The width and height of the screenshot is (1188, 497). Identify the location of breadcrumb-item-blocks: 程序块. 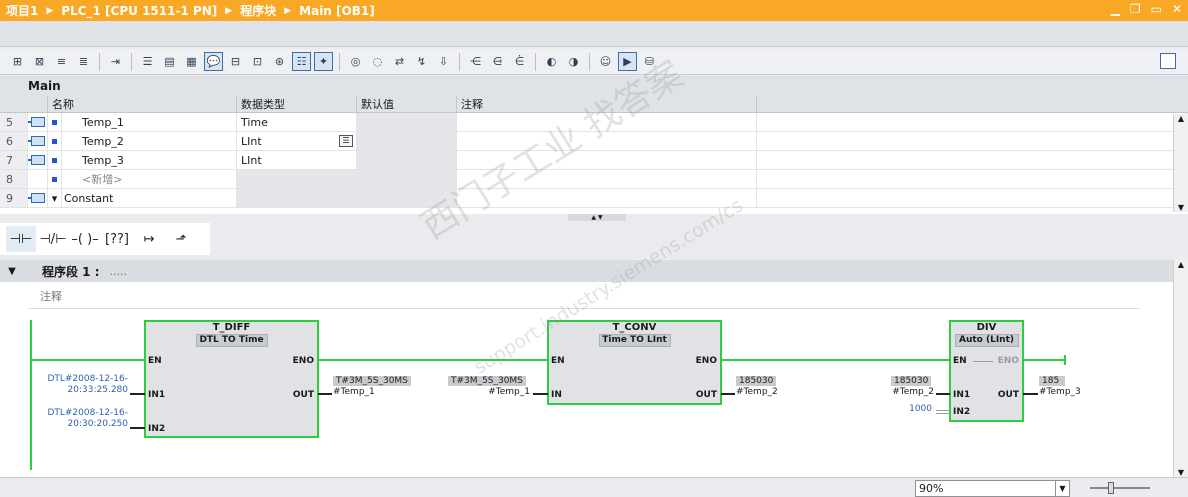
(258, 10).